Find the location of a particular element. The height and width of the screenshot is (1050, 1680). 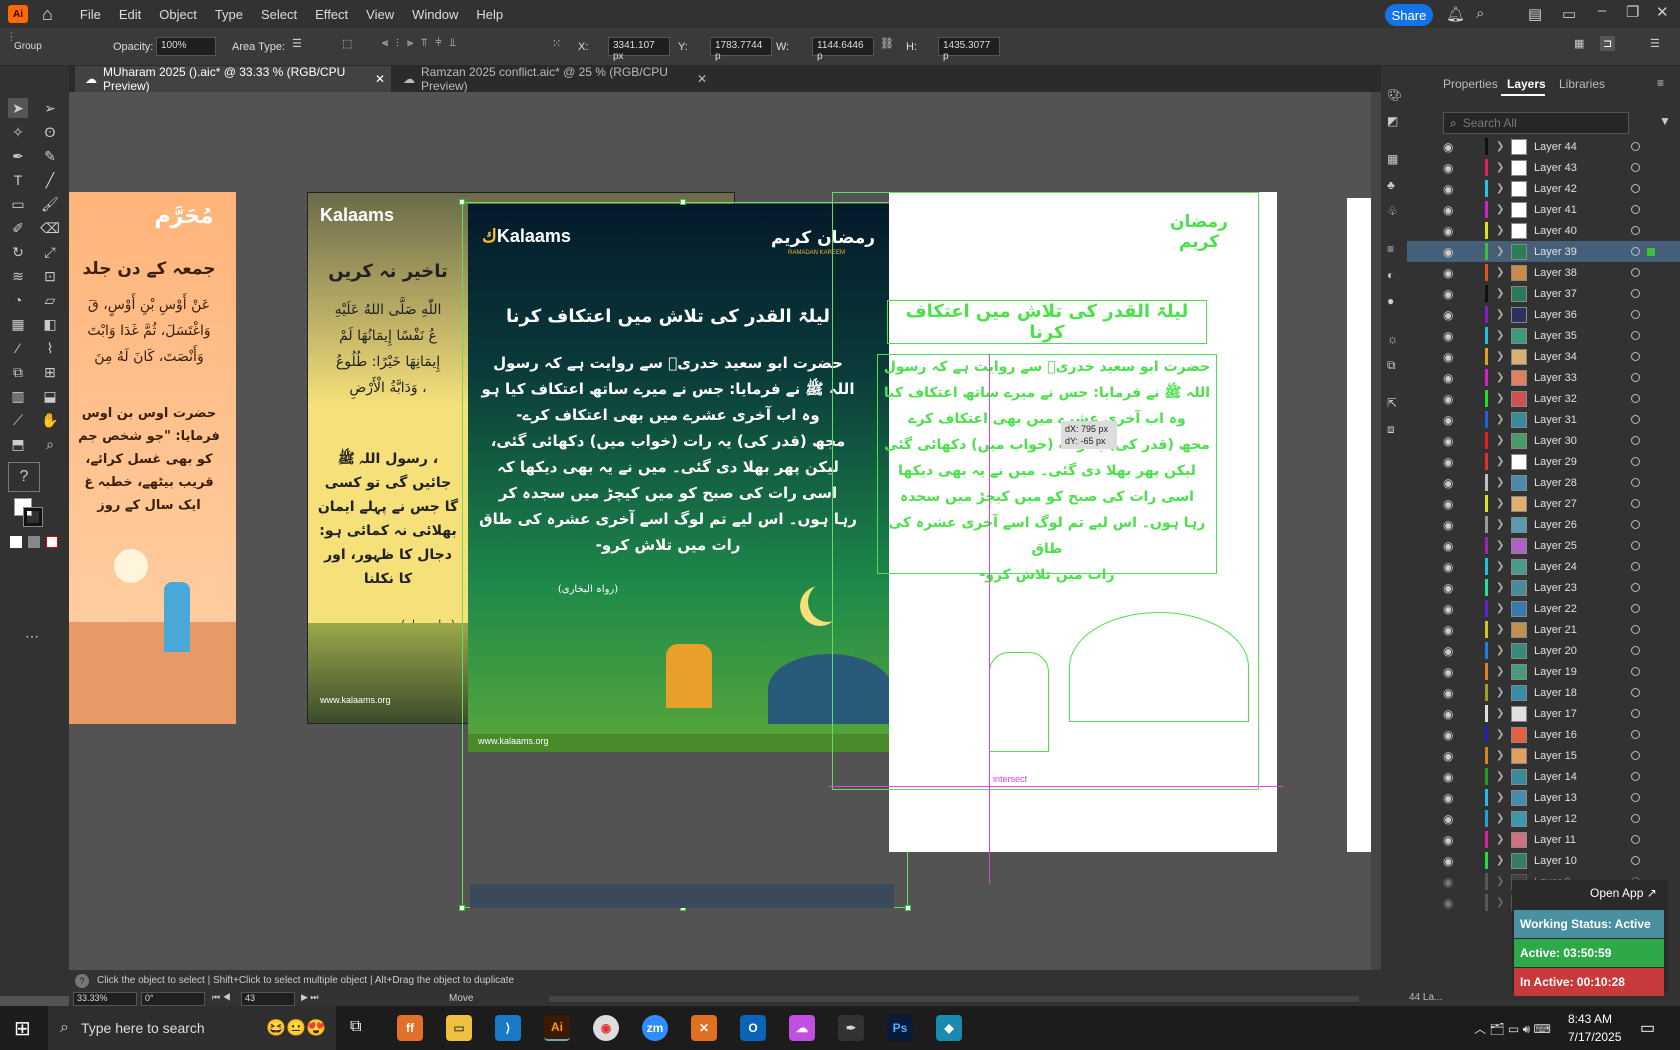

layer-row: ◉ ❯ Layer 43 is located at coordinates (1543, 167).